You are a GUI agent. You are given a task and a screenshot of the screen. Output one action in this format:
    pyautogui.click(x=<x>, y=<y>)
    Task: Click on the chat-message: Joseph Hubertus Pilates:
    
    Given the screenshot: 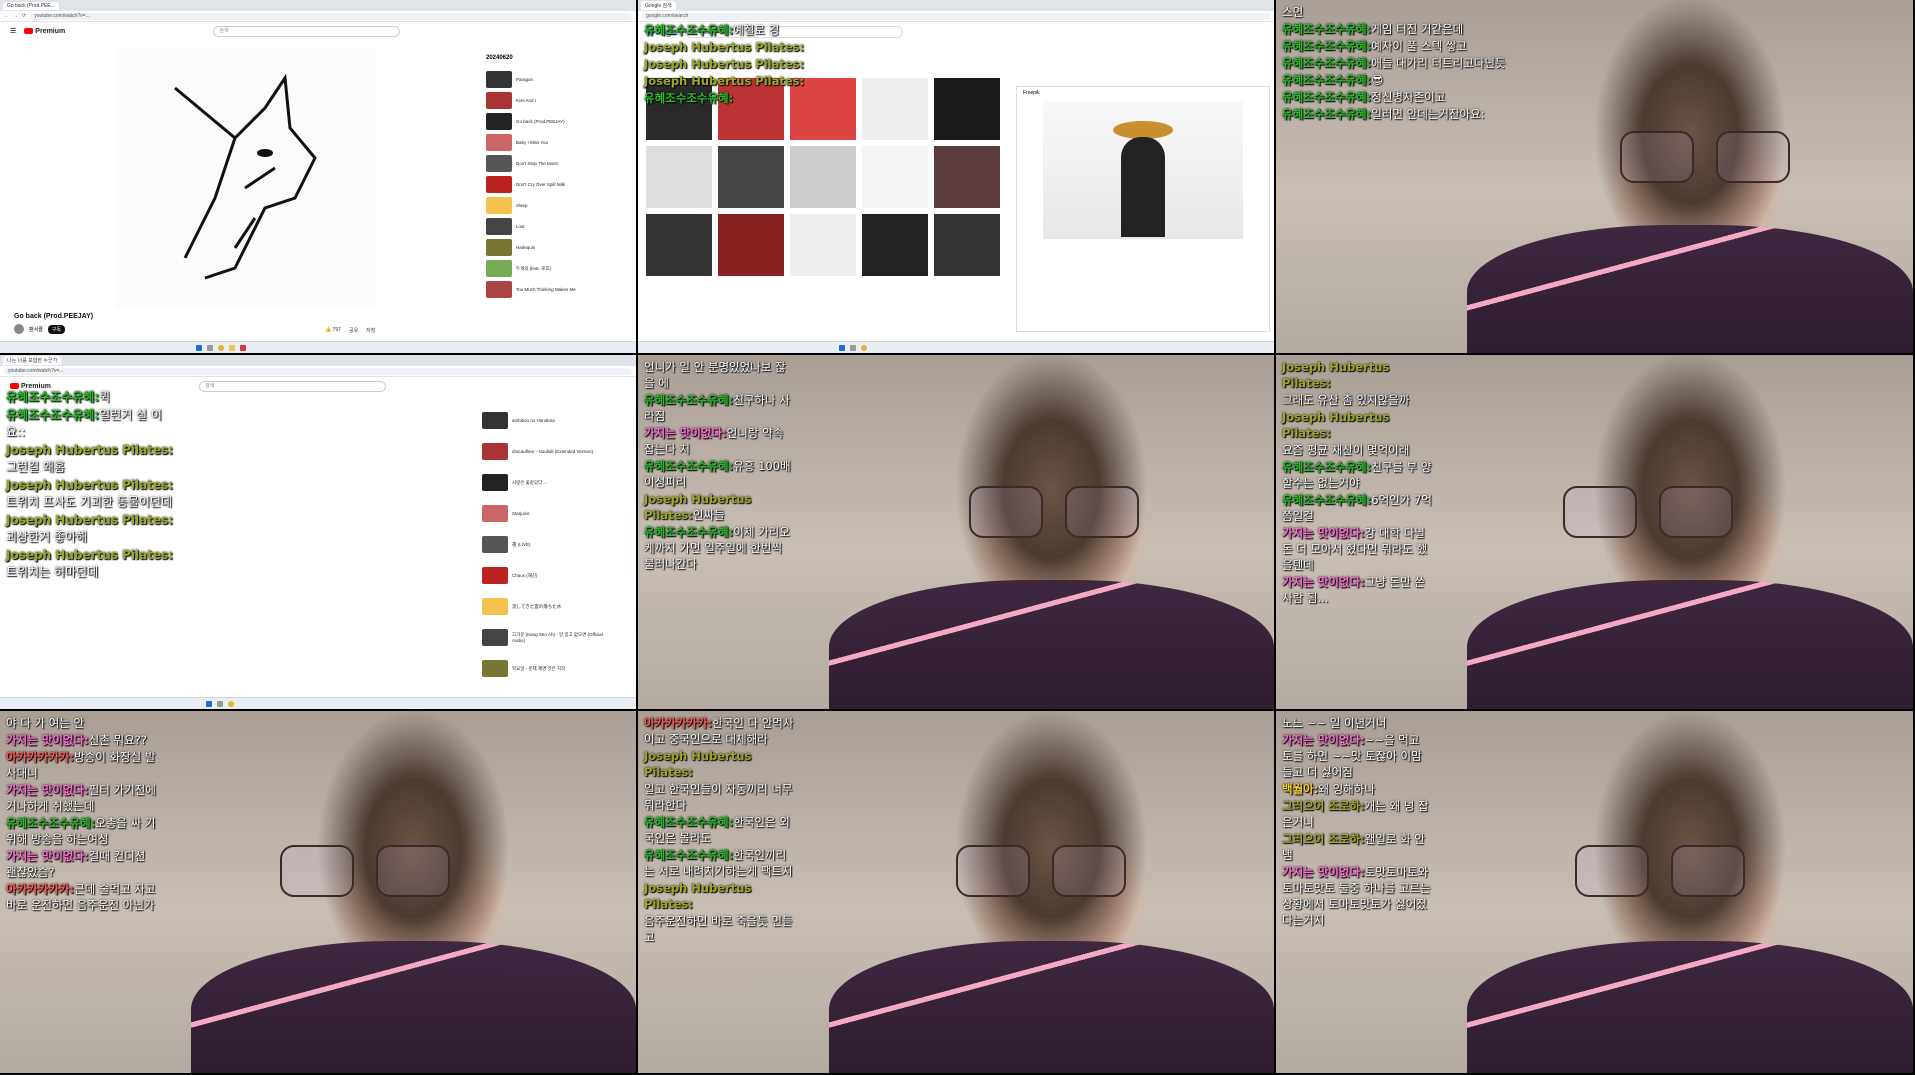 What is the action you would take?
    pyautogui.click(x=1357, y=375)
    